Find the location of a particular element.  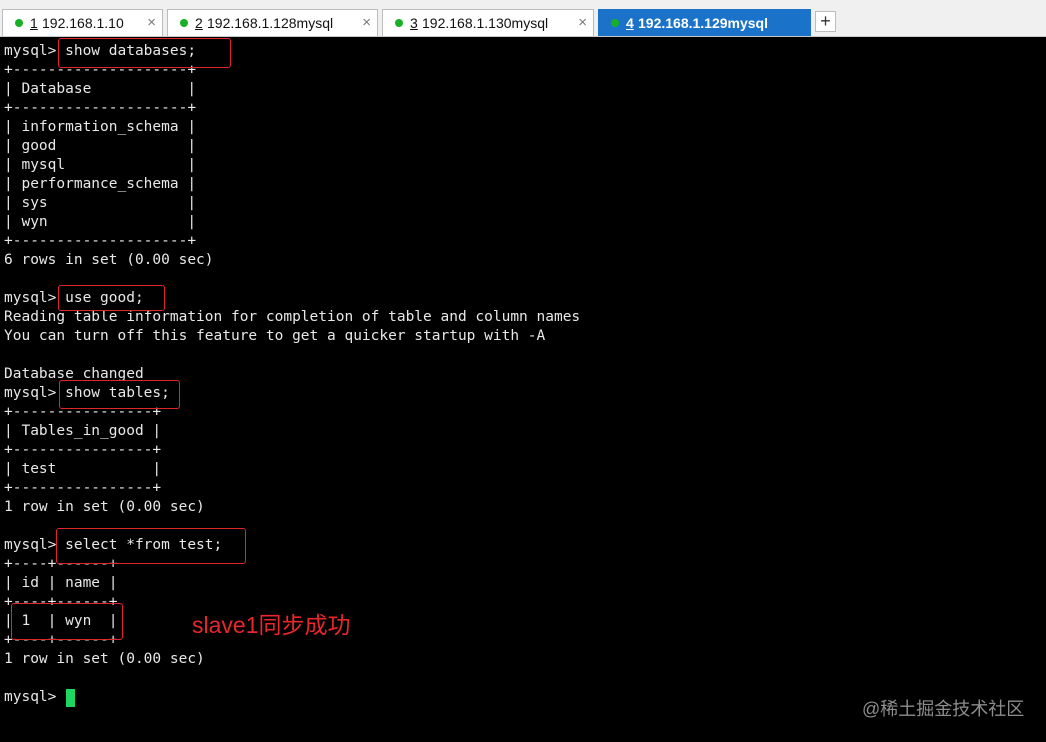

terminal-cursor is located at coordinates (70, 698).